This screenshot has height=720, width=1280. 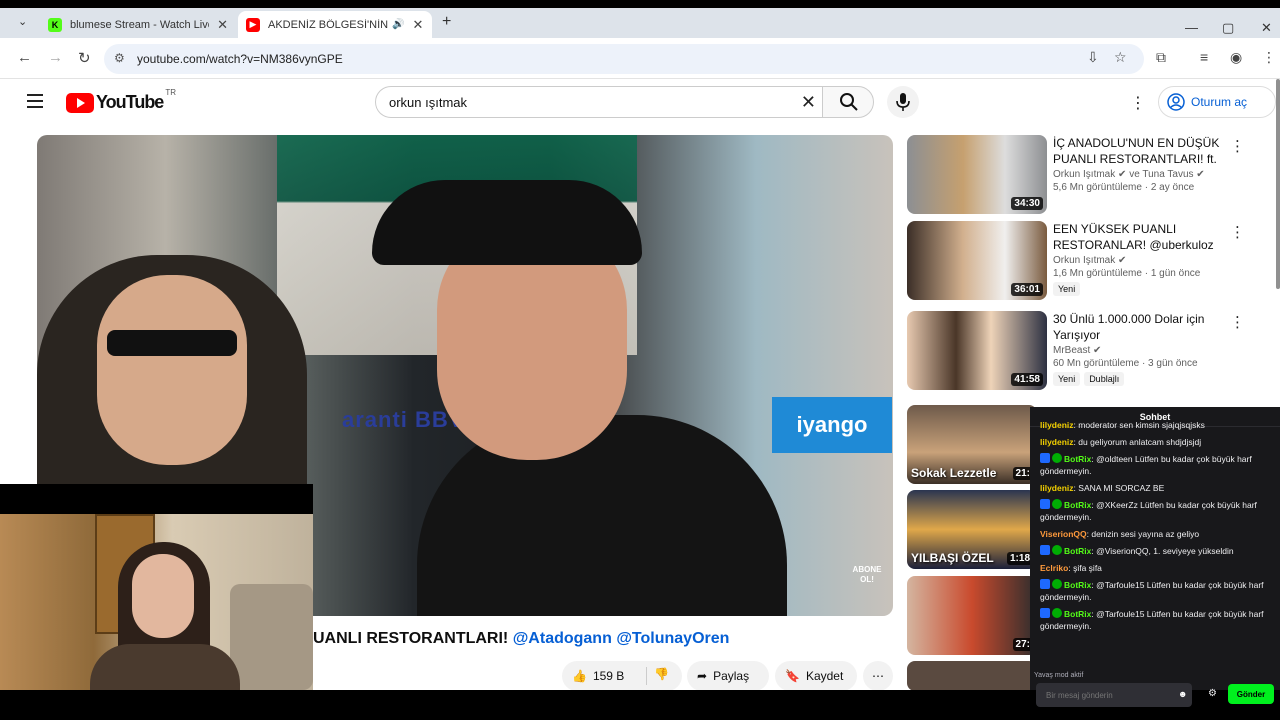 I want to click on video-cap, so click(x=507, y=222).